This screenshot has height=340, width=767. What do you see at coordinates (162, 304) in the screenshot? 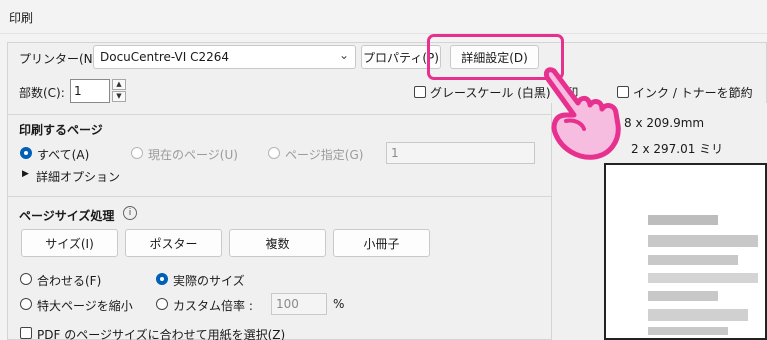
I see `custom-scale-radio` at bounding box center [162, 304].